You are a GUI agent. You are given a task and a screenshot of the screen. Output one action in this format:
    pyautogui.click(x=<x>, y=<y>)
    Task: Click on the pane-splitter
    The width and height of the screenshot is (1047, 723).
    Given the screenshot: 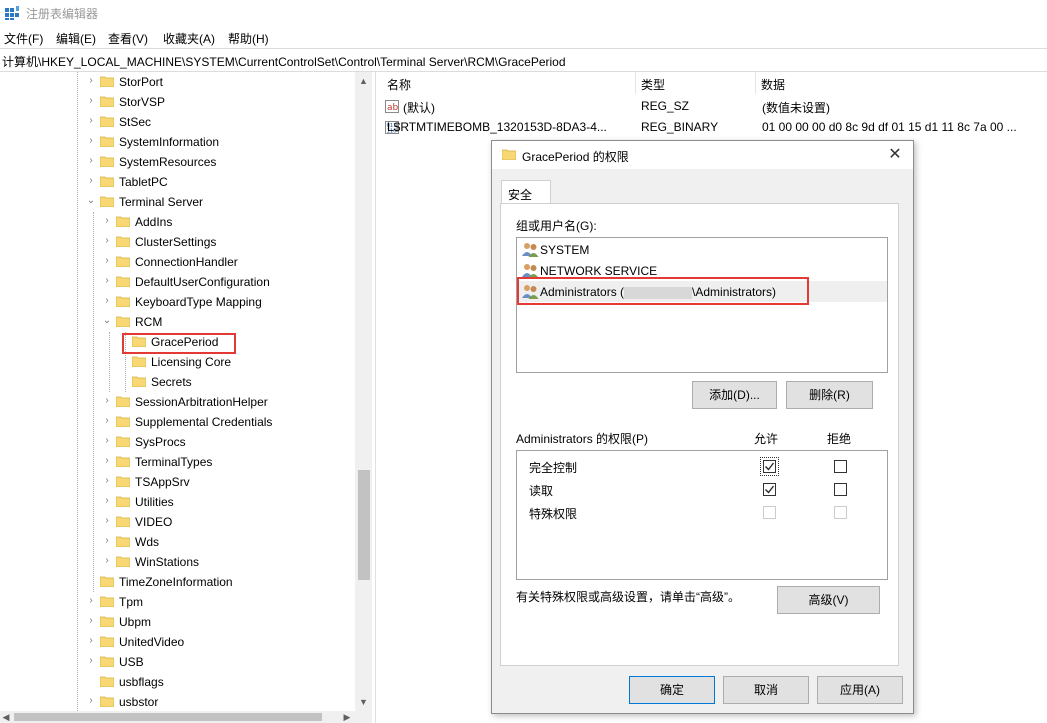 What is the action you would take?
    pyautogui.click(x=375, y=397)
    